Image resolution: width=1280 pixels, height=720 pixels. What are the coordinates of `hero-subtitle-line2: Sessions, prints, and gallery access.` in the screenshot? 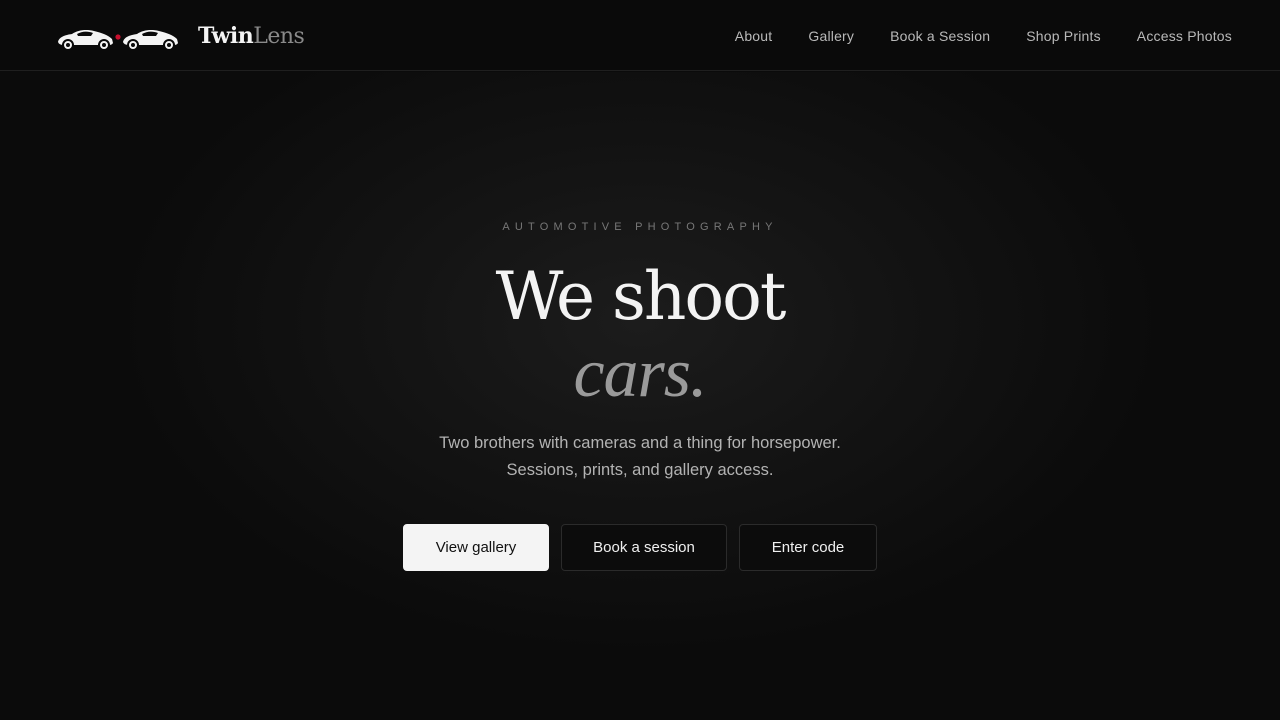 It's located at (640, 470).